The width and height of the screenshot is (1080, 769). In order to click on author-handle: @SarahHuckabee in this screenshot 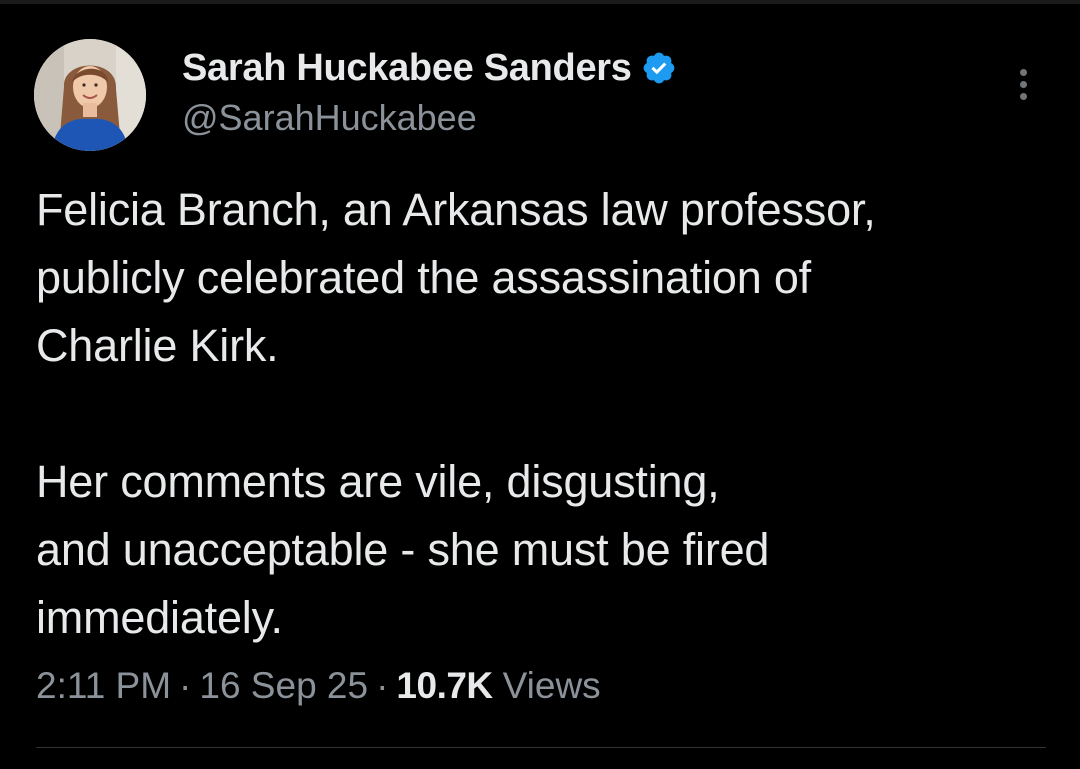, I will do `click(329, 118)`.